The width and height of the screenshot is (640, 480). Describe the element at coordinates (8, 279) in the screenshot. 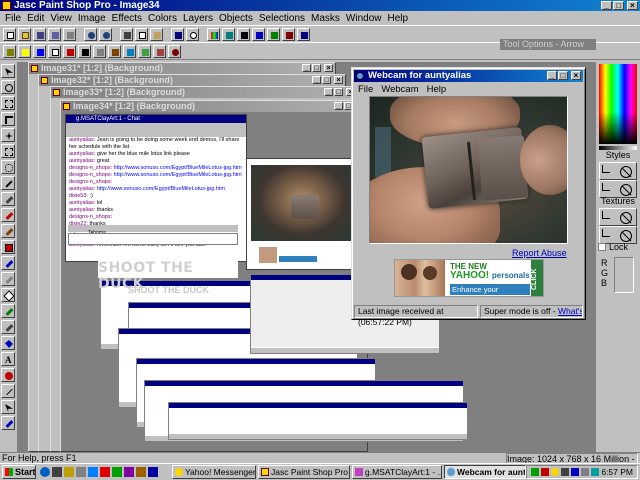

I see `scratch-remover-icon` at that location.